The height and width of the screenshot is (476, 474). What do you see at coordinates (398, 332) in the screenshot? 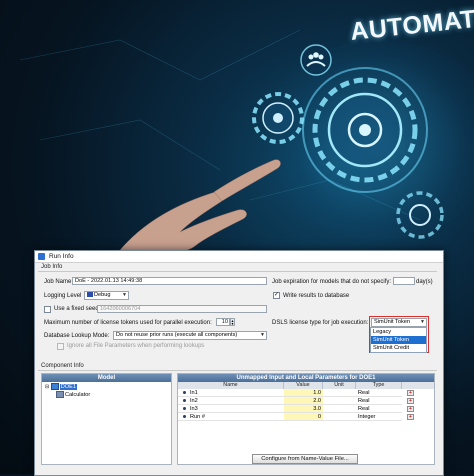
I see `dsls-option-legacy: Legacy` at bounding box center [398, 332].